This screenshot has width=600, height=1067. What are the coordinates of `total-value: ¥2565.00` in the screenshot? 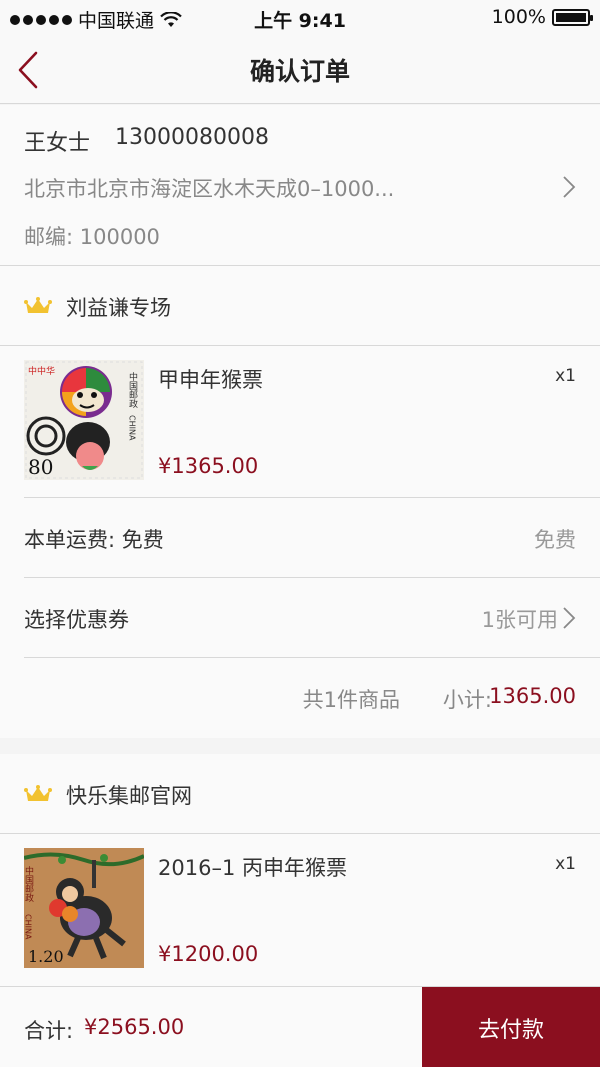 It's located at (134, 1027).